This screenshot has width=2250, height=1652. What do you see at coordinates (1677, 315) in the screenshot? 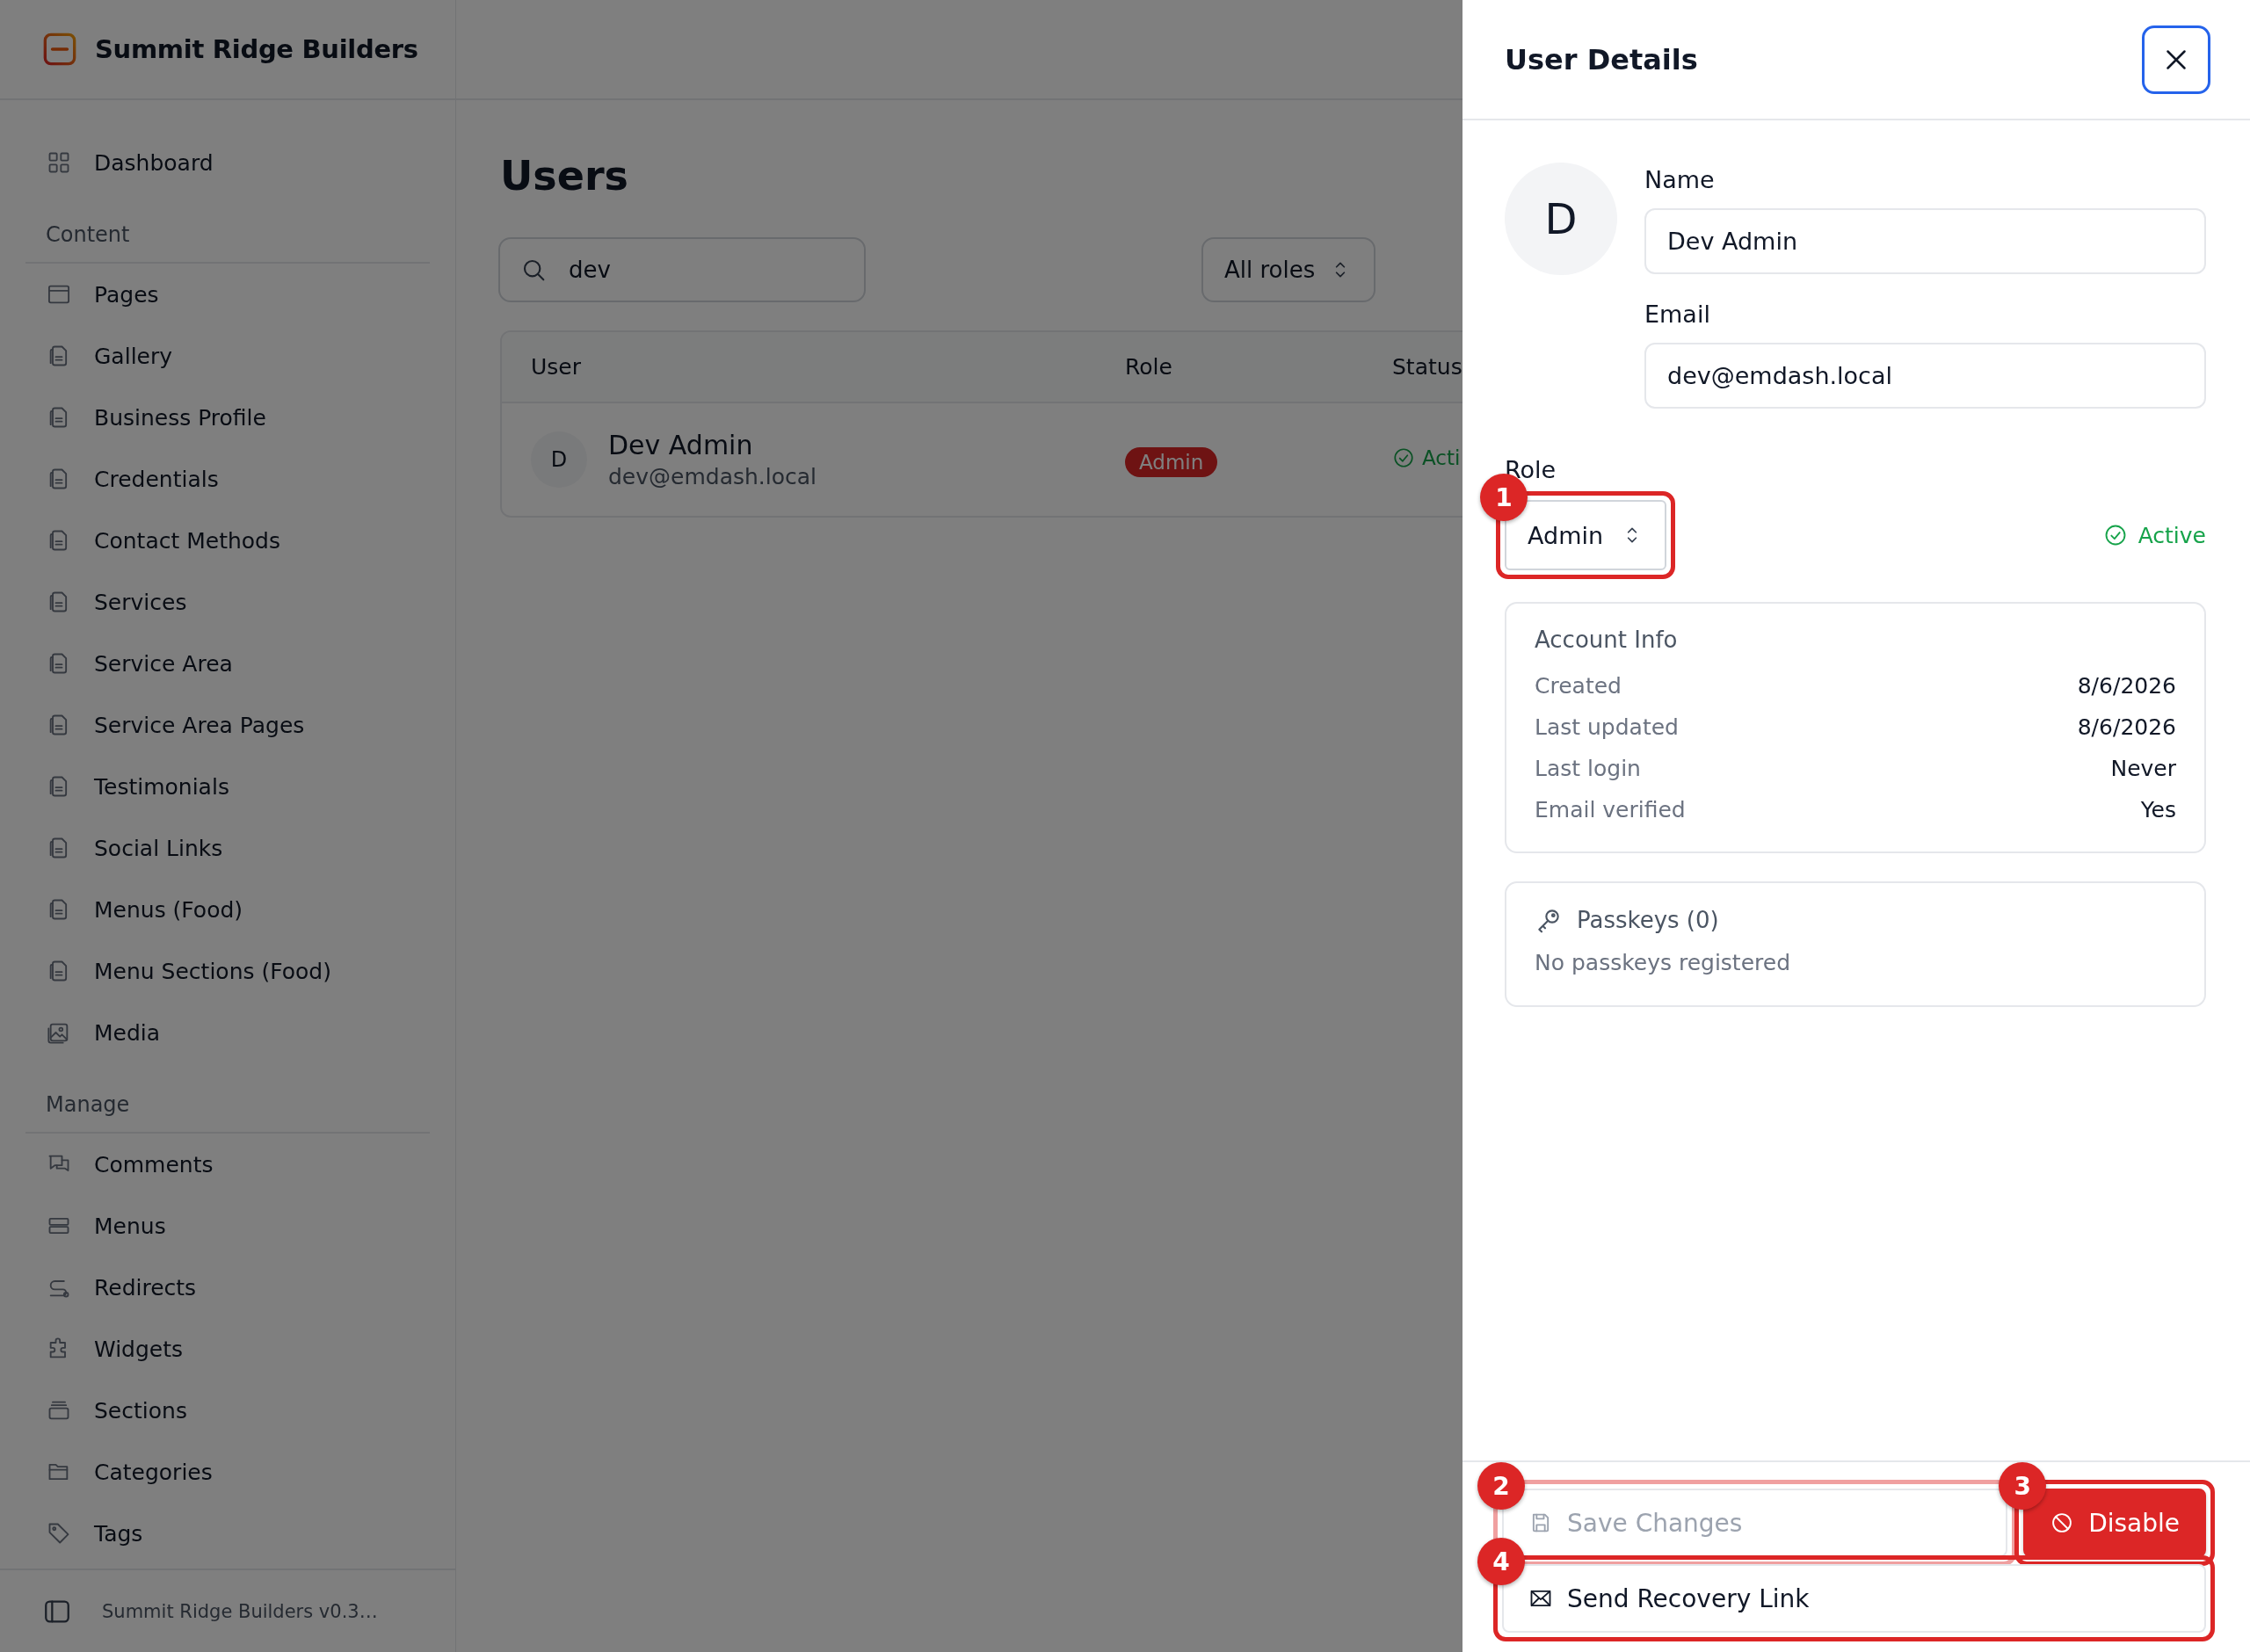
I see `field-label: Email` at bounding box center [1677, 315].